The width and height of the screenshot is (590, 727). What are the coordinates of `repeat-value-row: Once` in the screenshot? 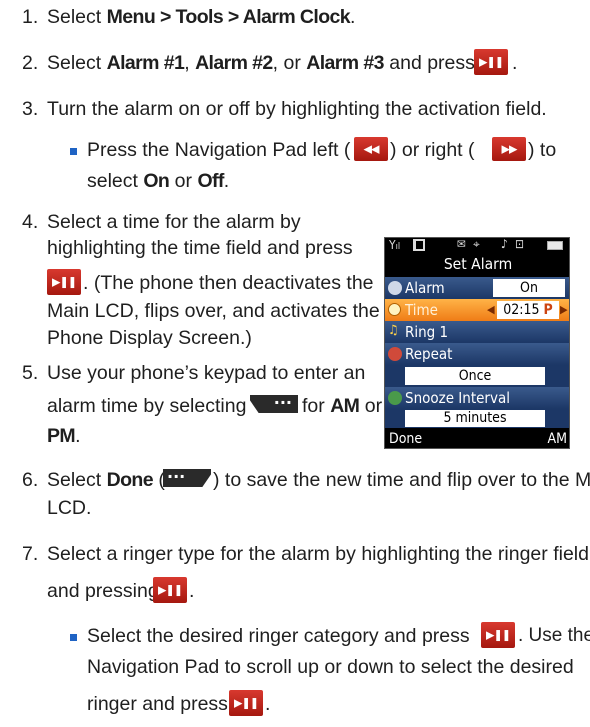 It's located at (477, 376).